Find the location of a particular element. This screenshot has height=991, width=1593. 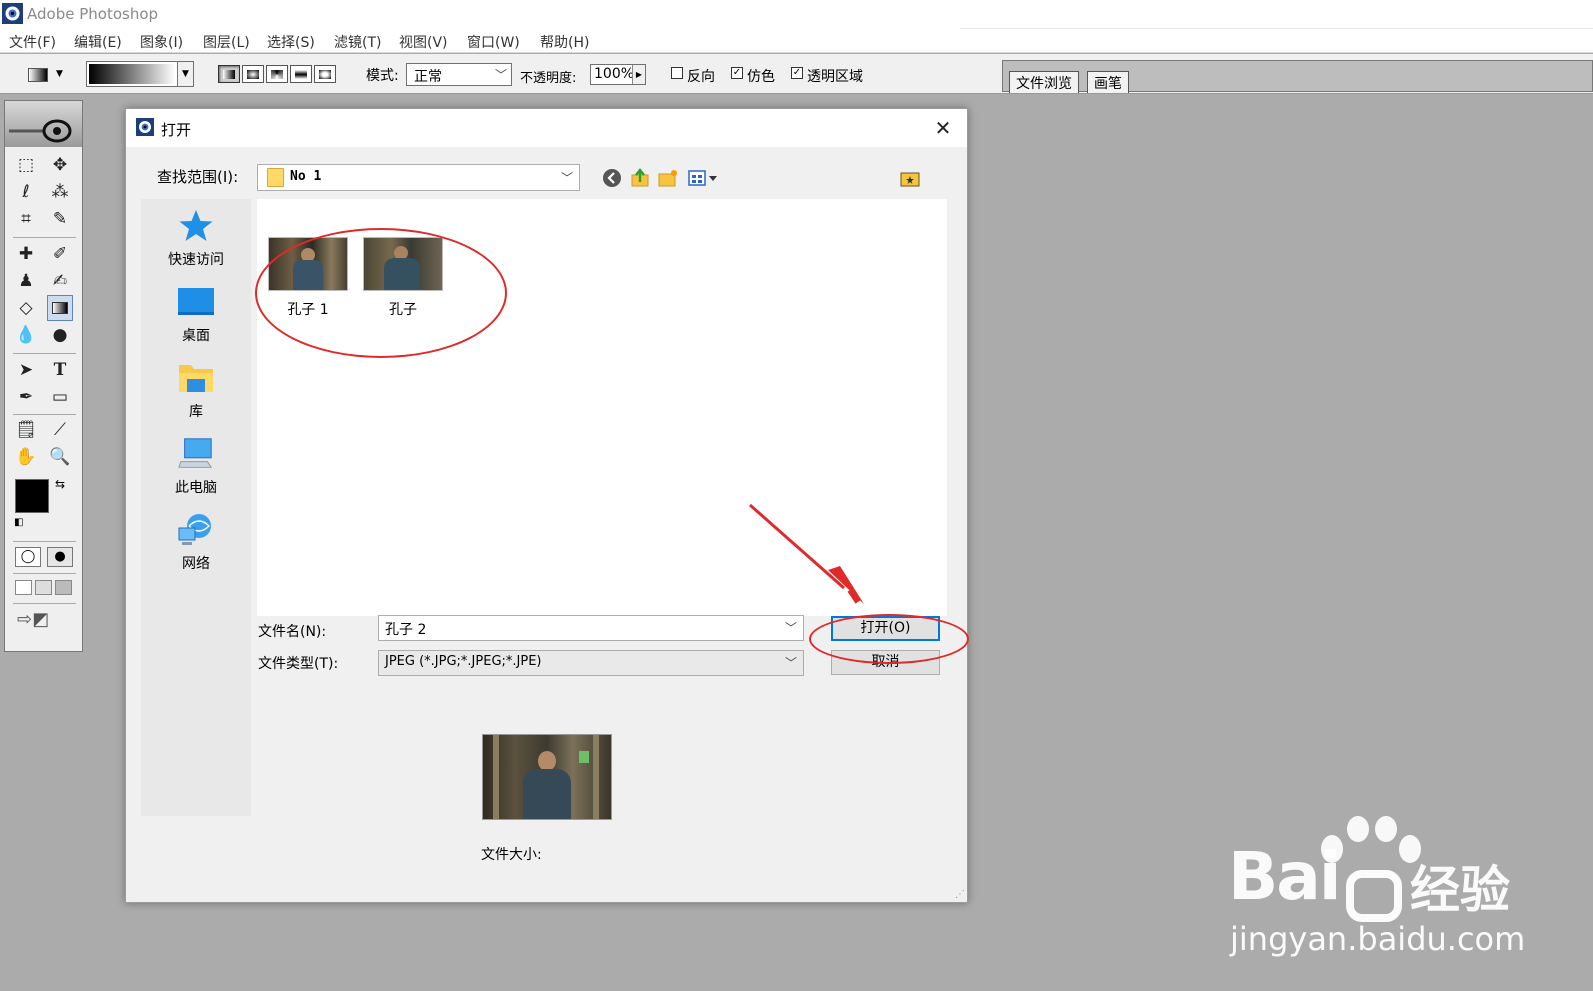

clone-stamp-tool-icon: ♟ is located at coordinates (26, 281).